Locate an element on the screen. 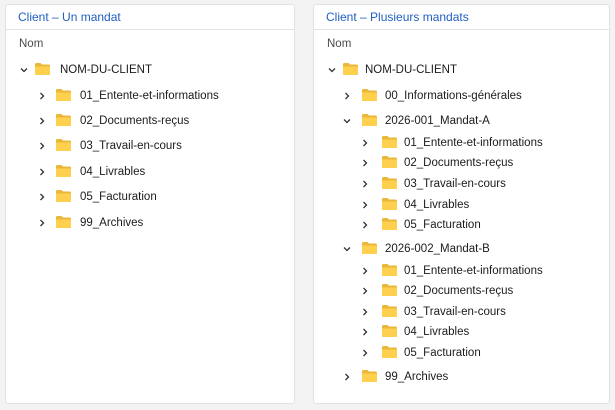 The image size is (615, 410). folder-label: 2026-002_Mandat-B is located at coordinates (437, 249).